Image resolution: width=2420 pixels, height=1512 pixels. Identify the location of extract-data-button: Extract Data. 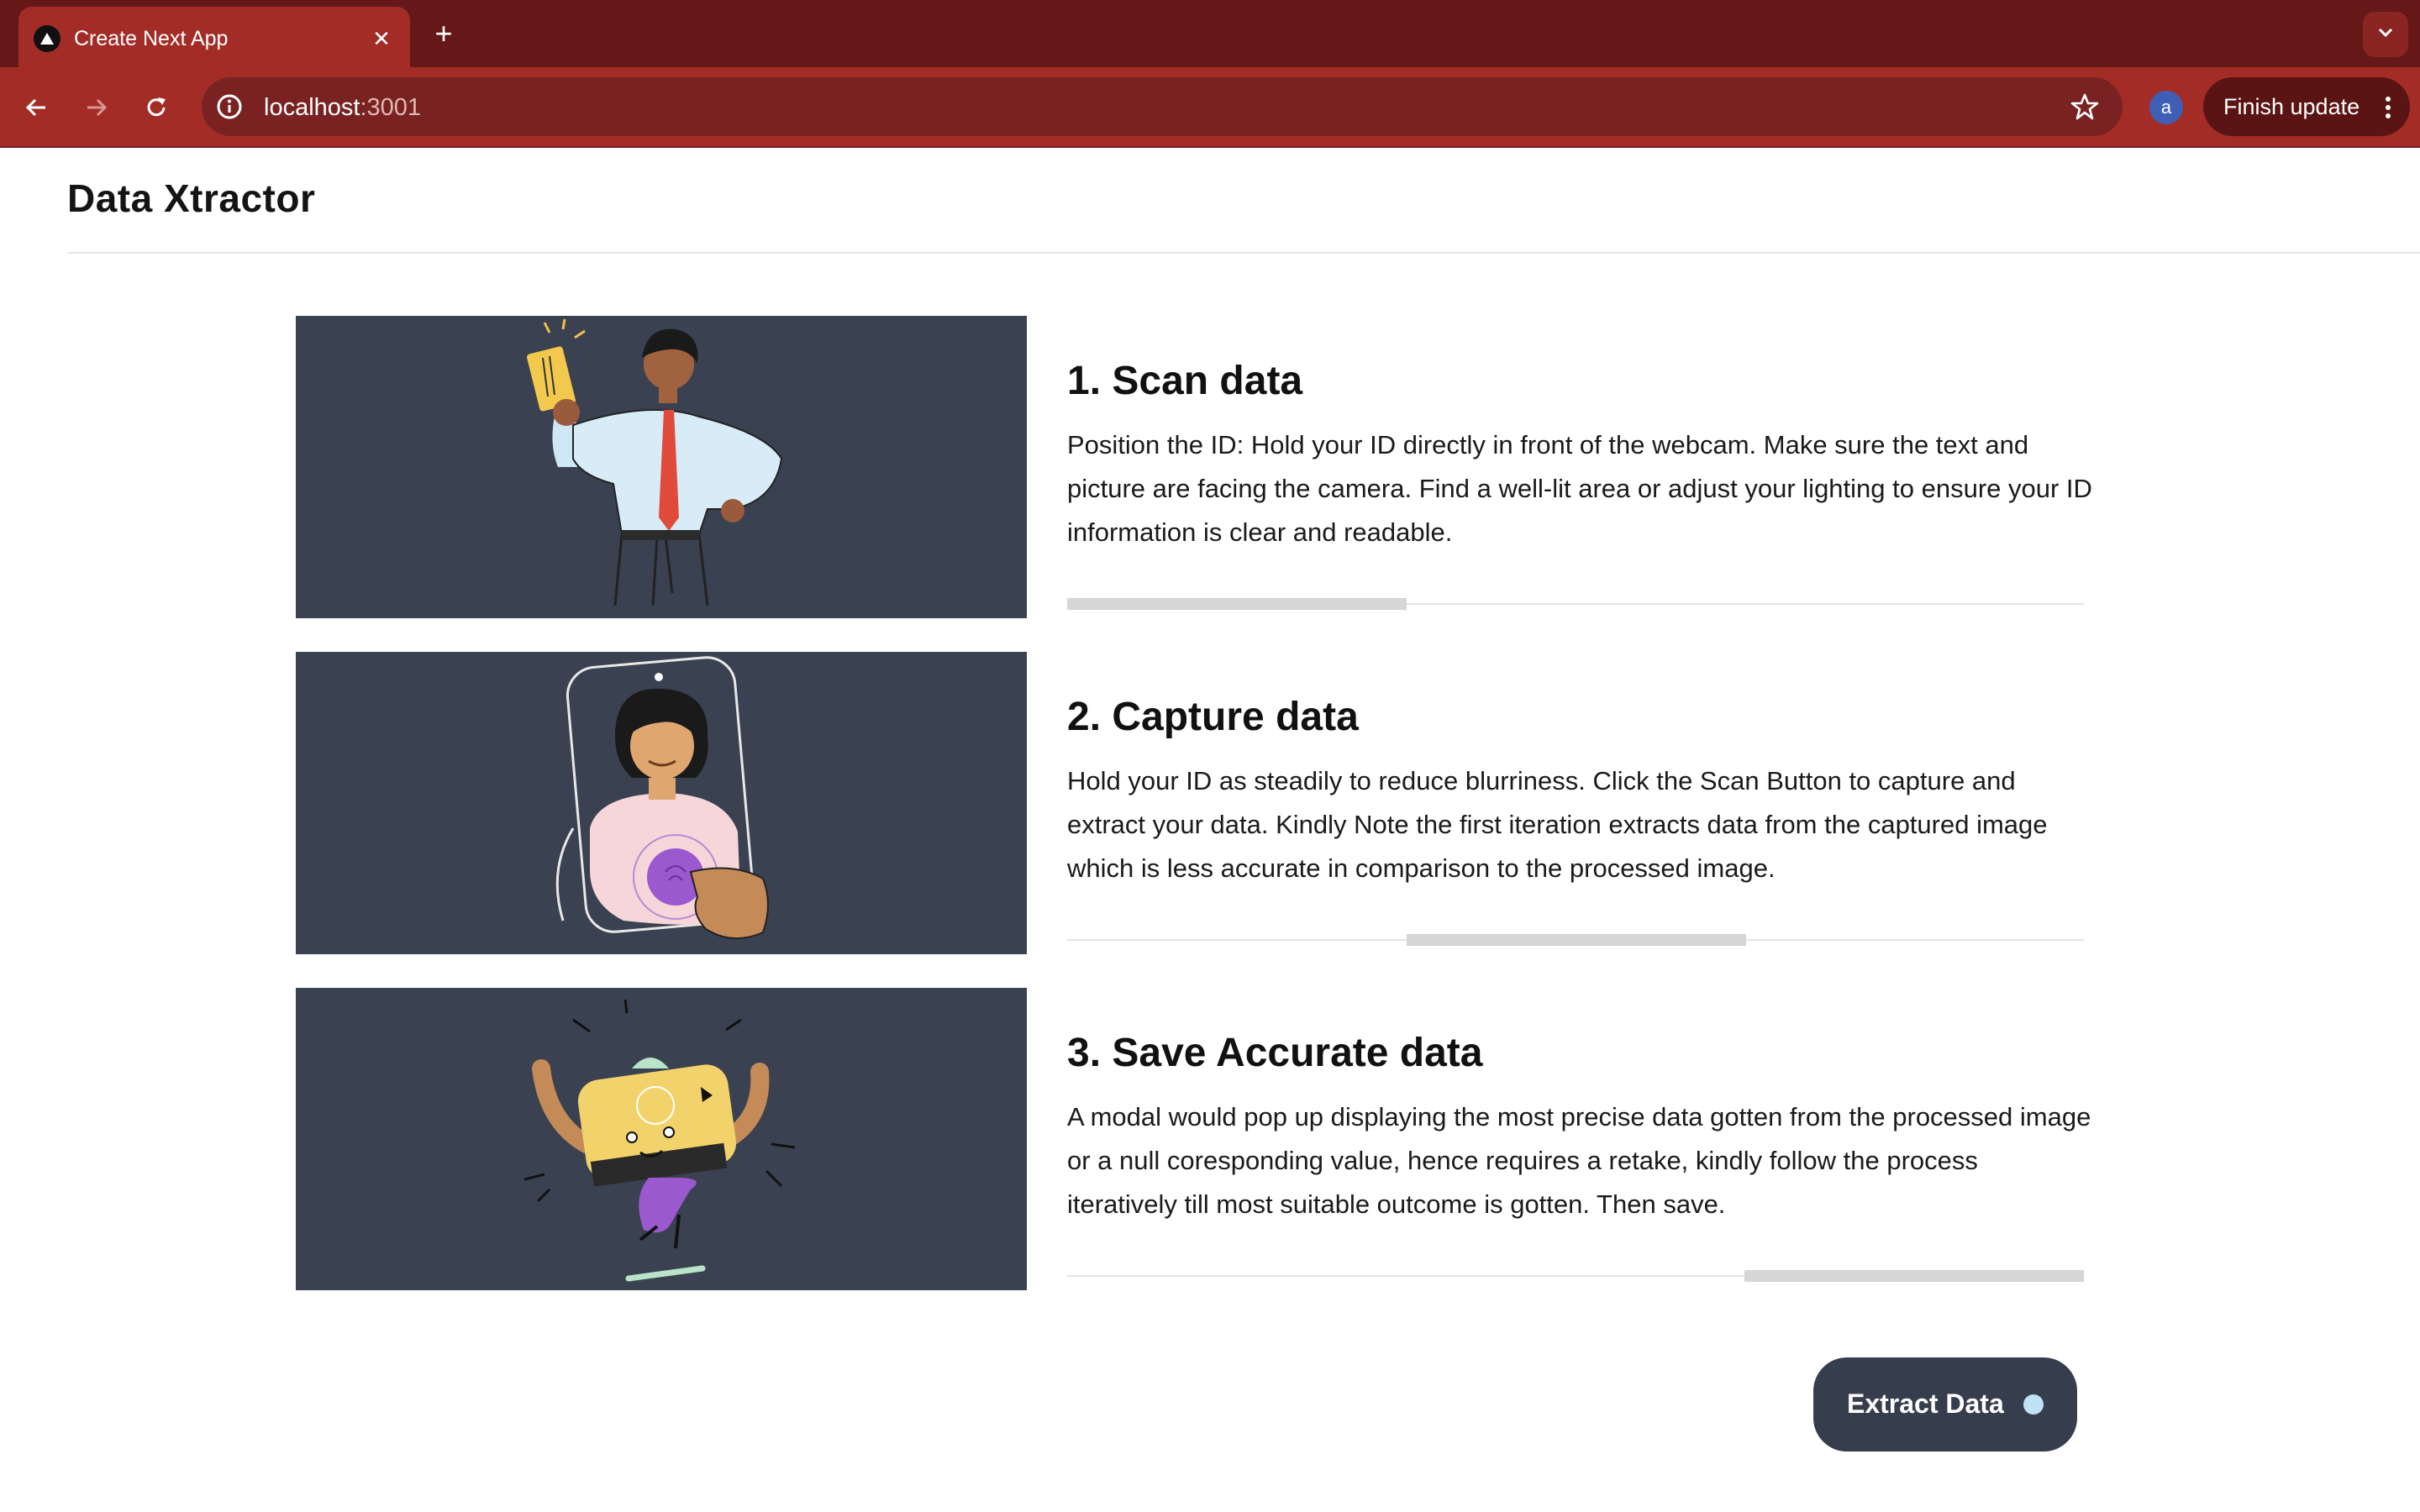
(1945, 1404).